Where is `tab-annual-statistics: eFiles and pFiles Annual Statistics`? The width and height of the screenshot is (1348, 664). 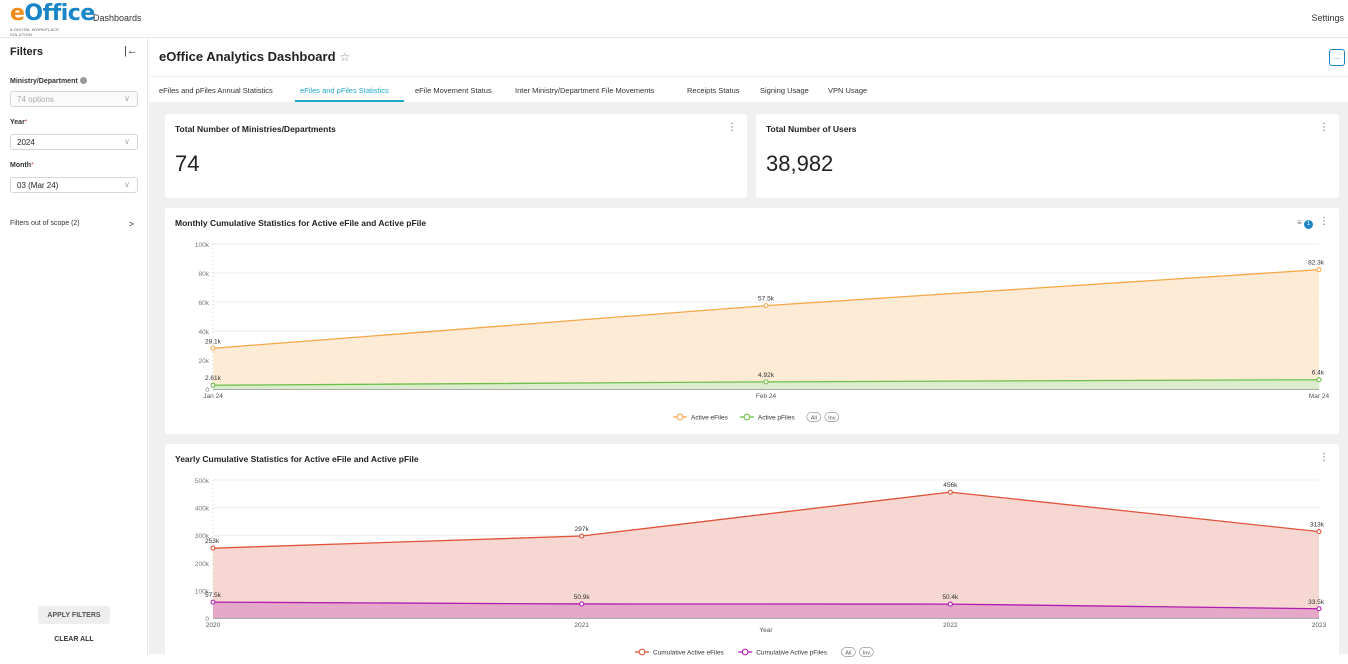 tab-annual-statistics: eFiles and pFiles Annual Statistics is located at coordinates (216, 90).